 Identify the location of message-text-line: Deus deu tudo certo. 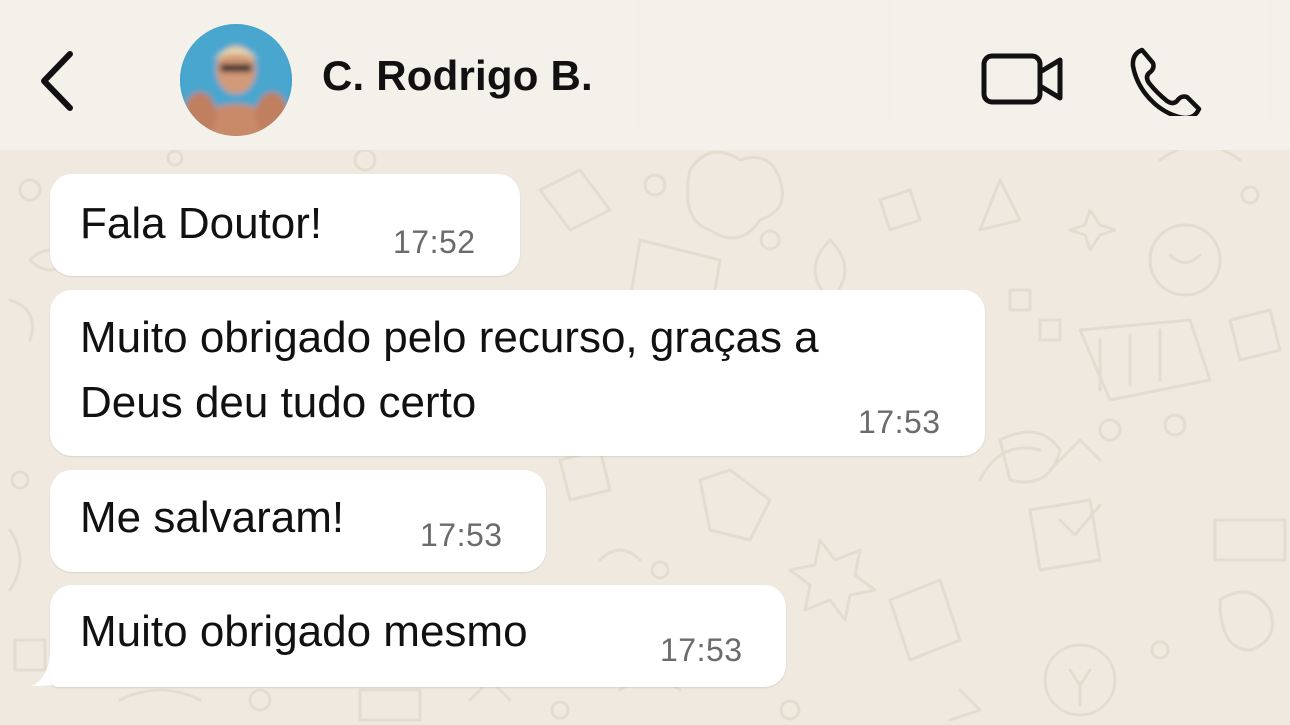
(278, 402).